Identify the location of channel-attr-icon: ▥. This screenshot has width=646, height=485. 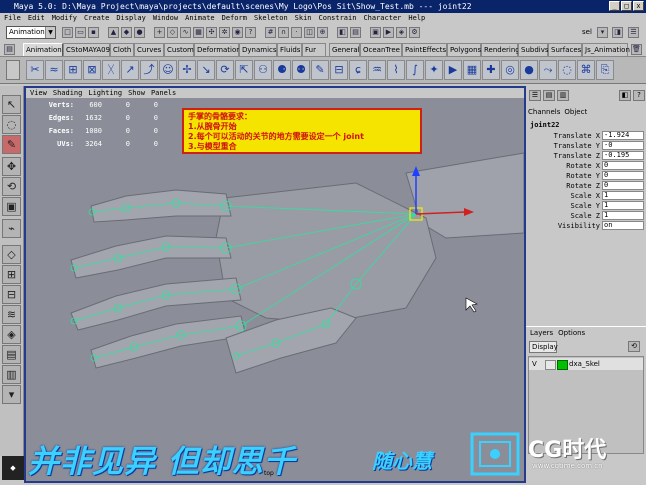
(563, 95).